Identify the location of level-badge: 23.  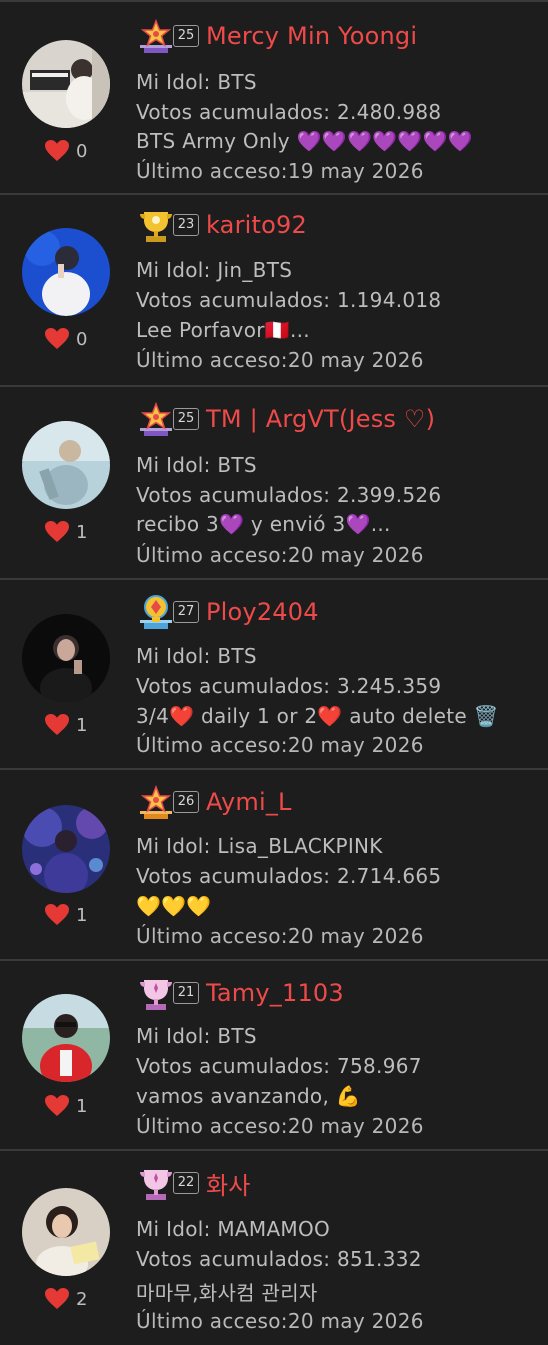
(186, 225).